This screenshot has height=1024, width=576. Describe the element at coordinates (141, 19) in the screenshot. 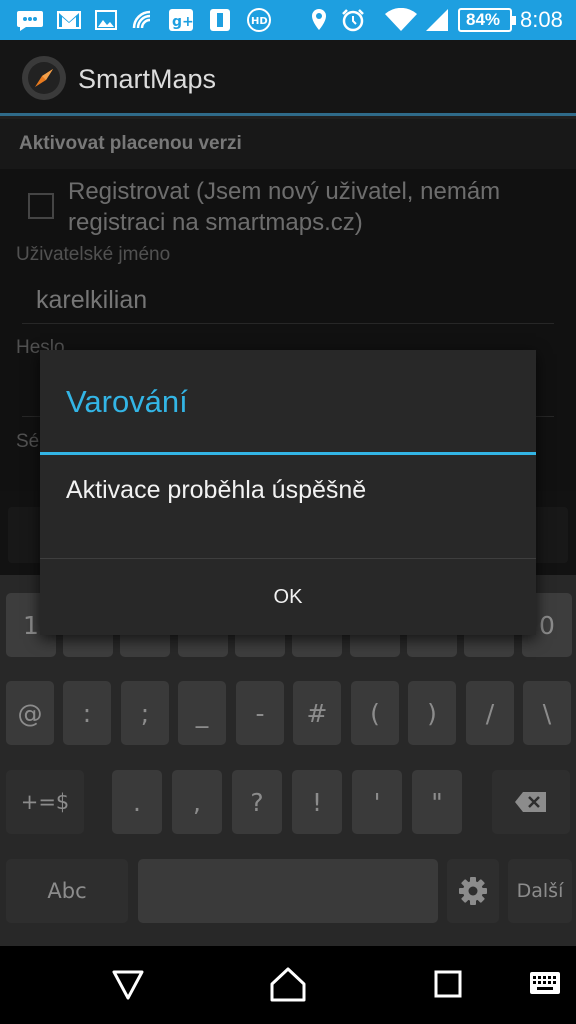

I see `nfc-icon` at that location.